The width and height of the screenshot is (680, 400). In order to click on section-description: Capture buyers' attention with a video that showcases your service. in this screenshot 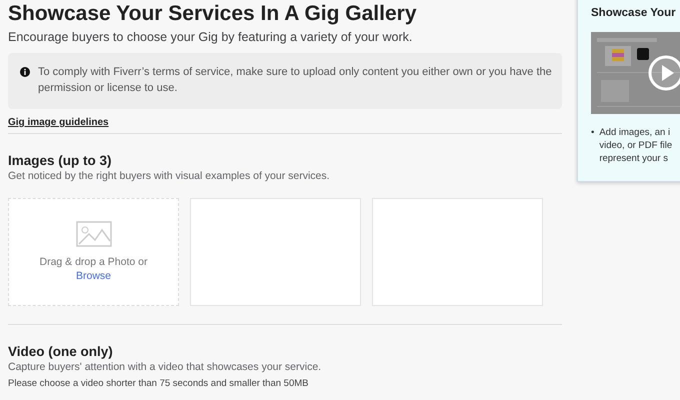, I will do `click(165, 367)`.